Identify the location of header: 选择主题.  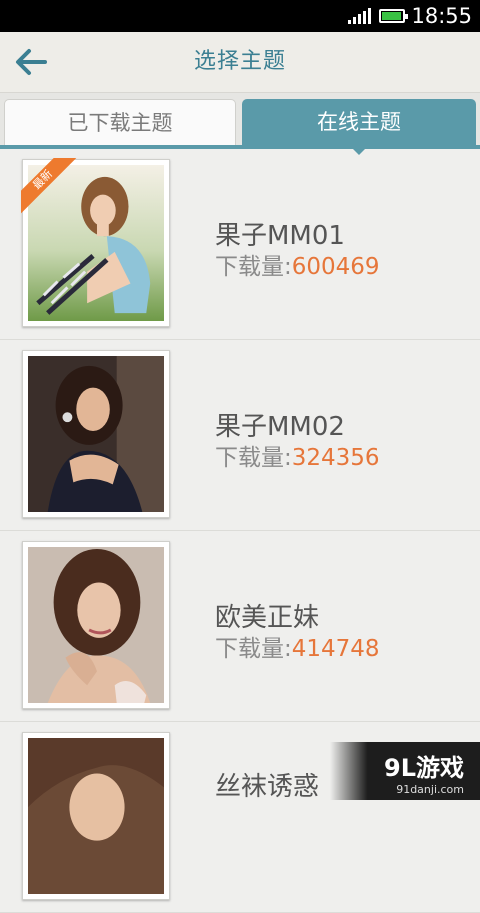
(240, 62).